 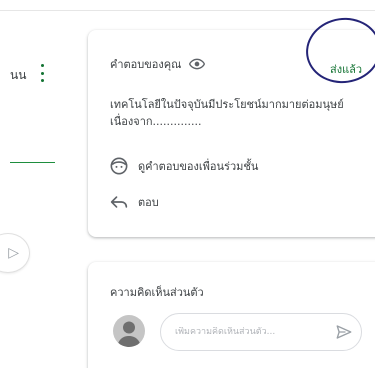 What do you see at coordinates (148, 202) in the screenshot?
I see `reply-label: ตอบ` at bounding box center [148, 202].